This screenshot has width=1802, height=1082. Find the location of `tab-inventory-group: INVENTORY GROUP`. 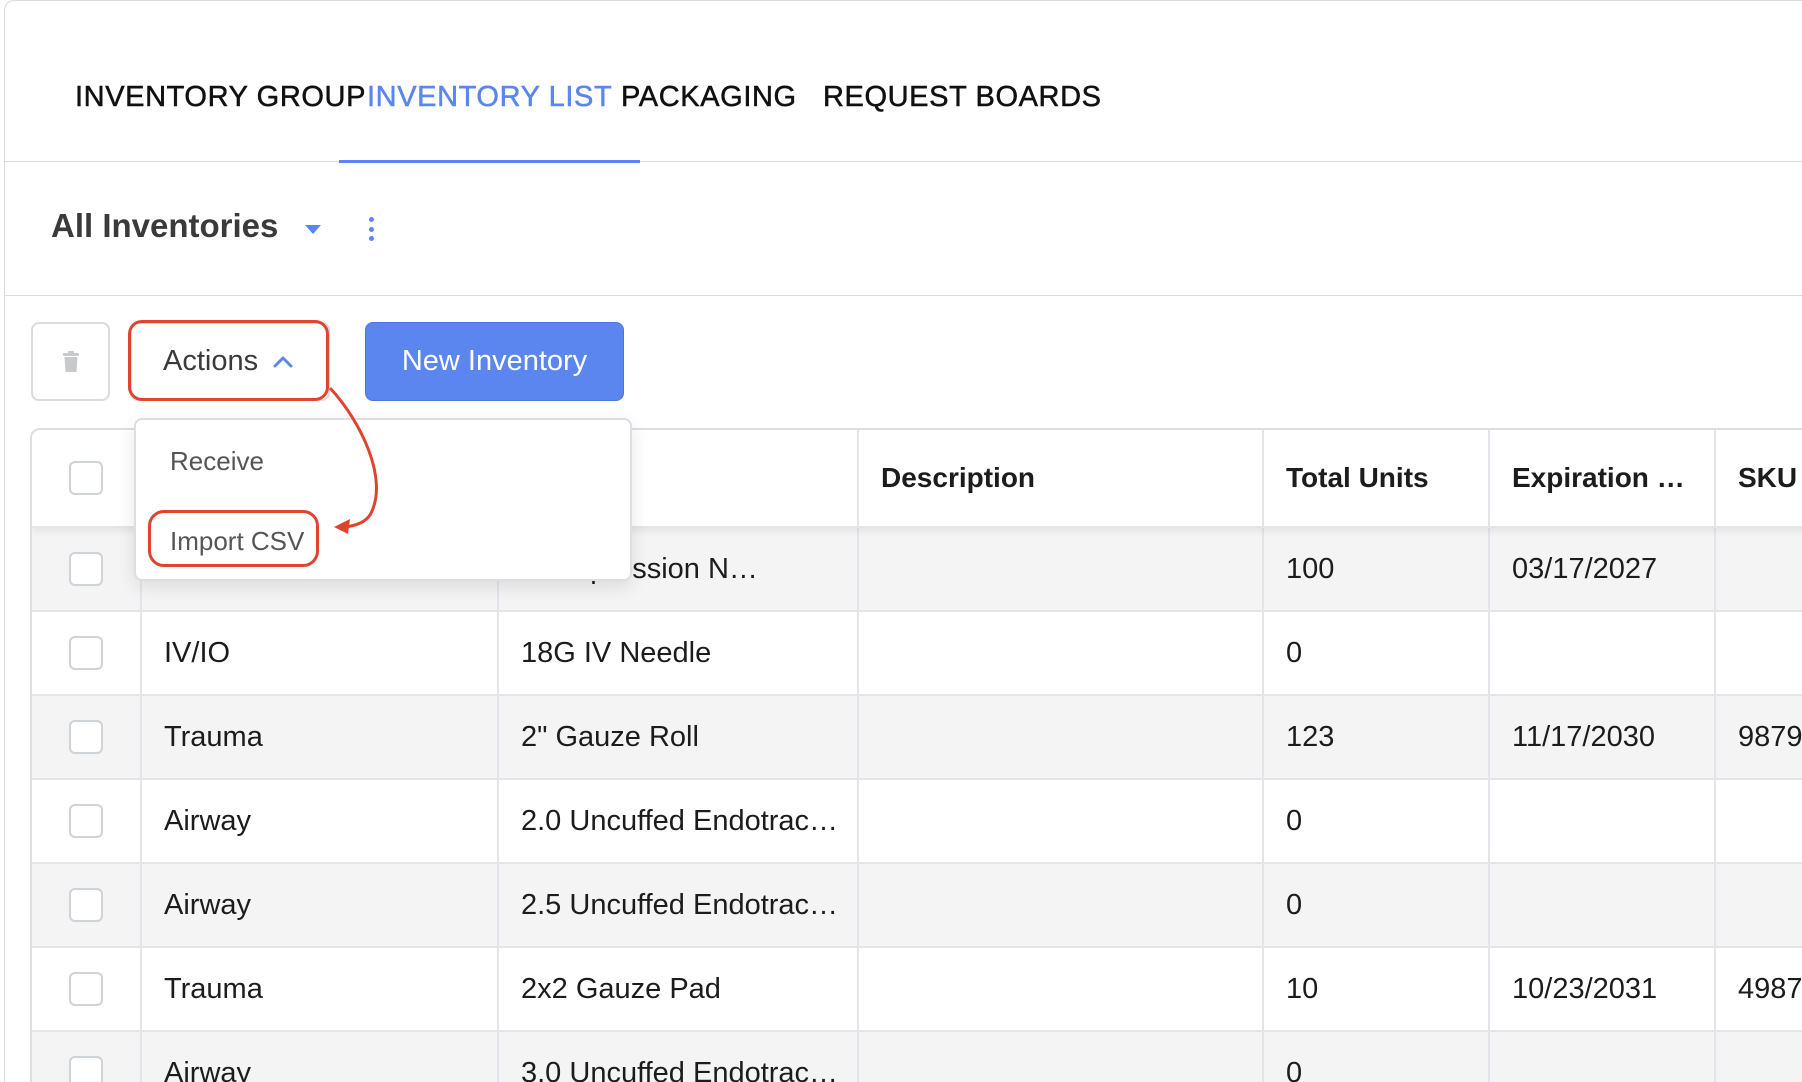

tab-inventory-group: INVENTORY GROUP is located at coordinates (220, 118).